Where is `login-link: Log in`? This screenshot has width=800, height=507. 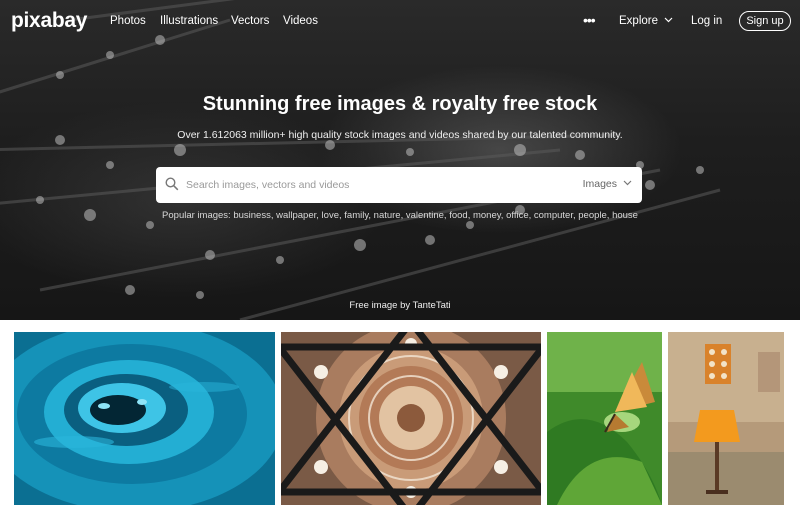
login-link: Log in is located at coordinates (706, 21).